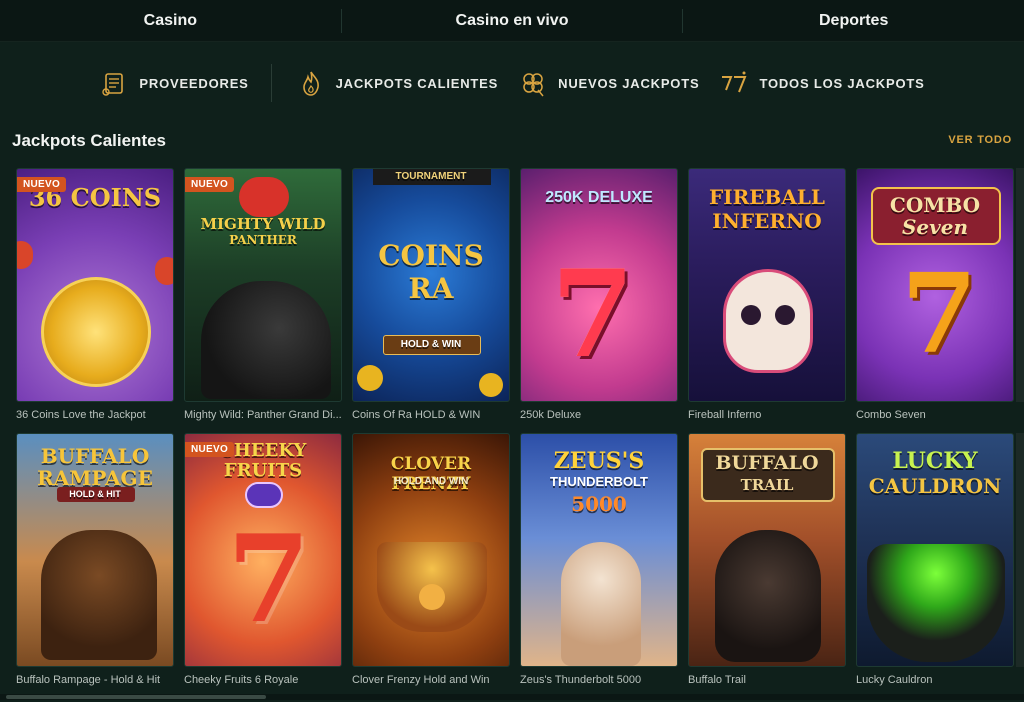 The width and height of the screenshot is (1024, 702). I want to click on scroll-icon, so click(113, 84).